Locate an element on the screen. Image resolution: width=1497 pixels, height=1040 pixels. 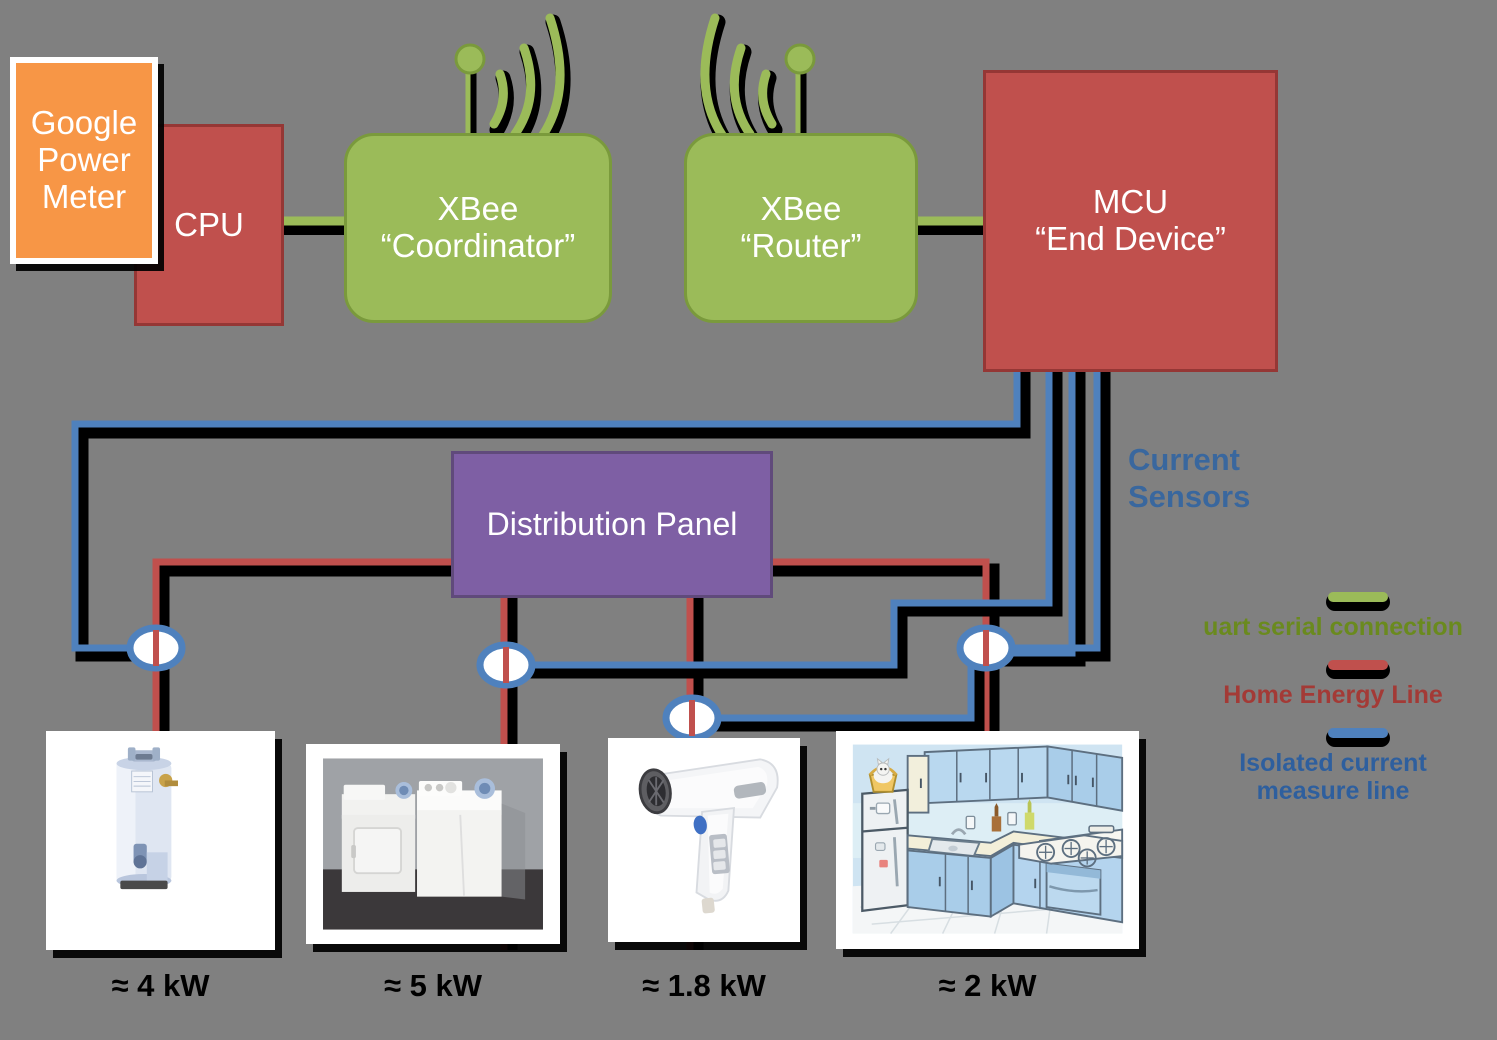
google-power-meter-node: Google Power Meter is located at coordinates (84, 160).